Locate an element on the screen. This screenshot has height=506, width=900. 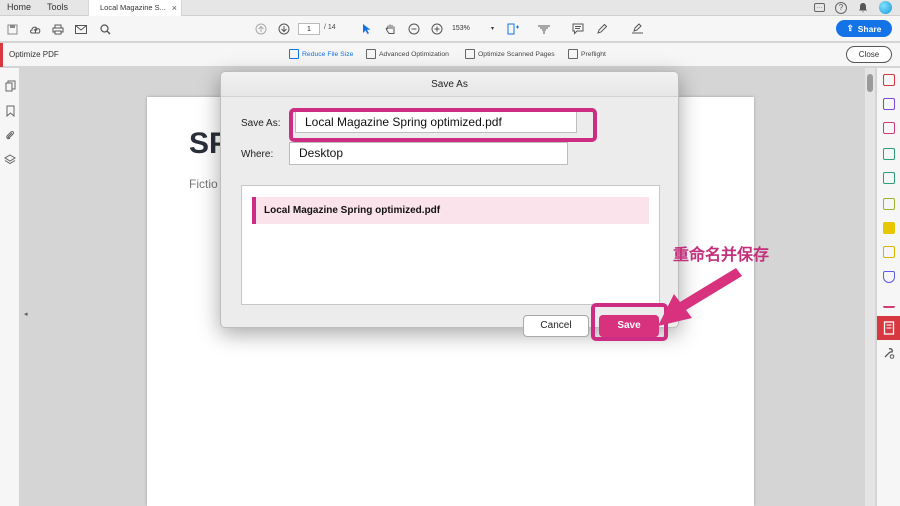
optimize-pdf-tool-active is located at coordinates (888, 328).